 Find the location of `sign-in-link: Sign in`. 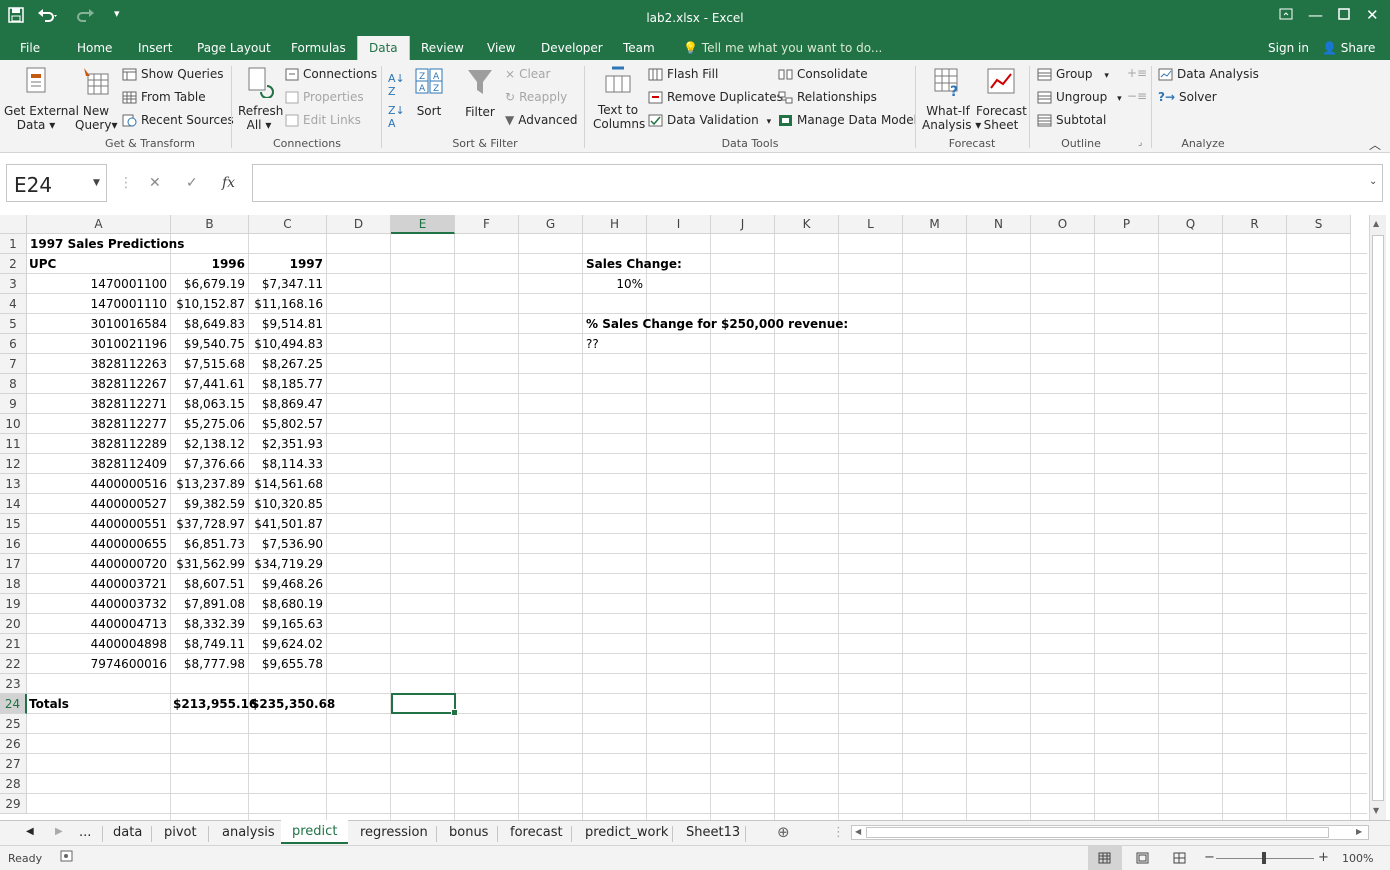

sign-in-link: Sign in is located at coordinates (1288, 48).